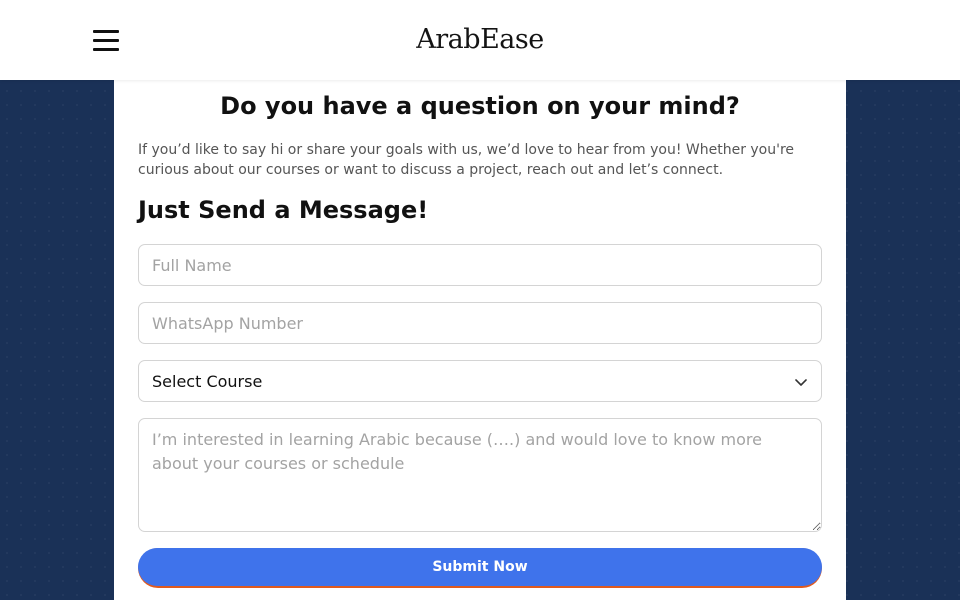  Describe the element at coordinates (480, 106) in the screenshot. I see `page-title: Do you have a question on your mind?` at that location.